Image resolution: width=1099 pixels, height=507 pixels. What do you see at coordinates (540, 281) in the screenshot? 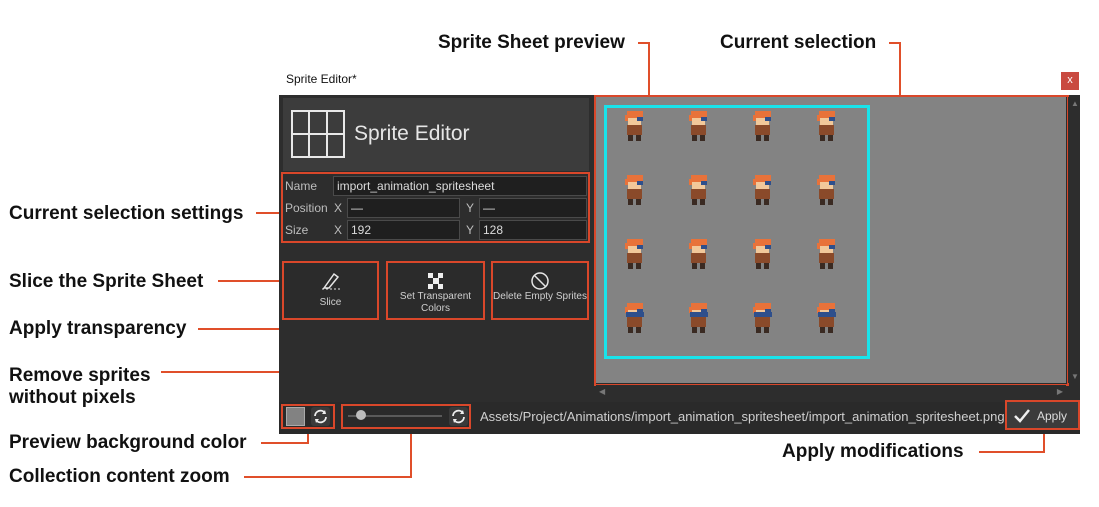
I see `prohibited-icon` at bounding box center [540, 281].